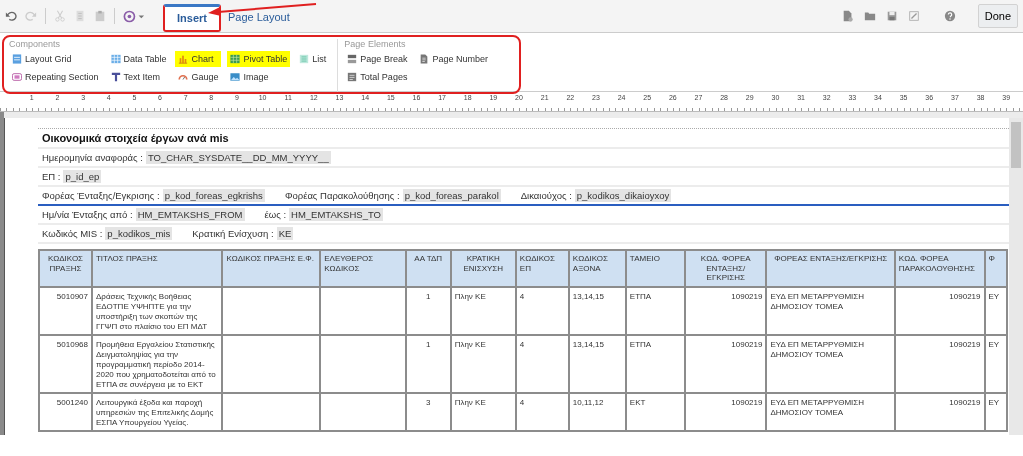 The height and width of the screenshot is (456, 1023). What do you see at coordinates (891, 16) in the screenshot?
I see `save-icon` at bounding box center [891, 16].